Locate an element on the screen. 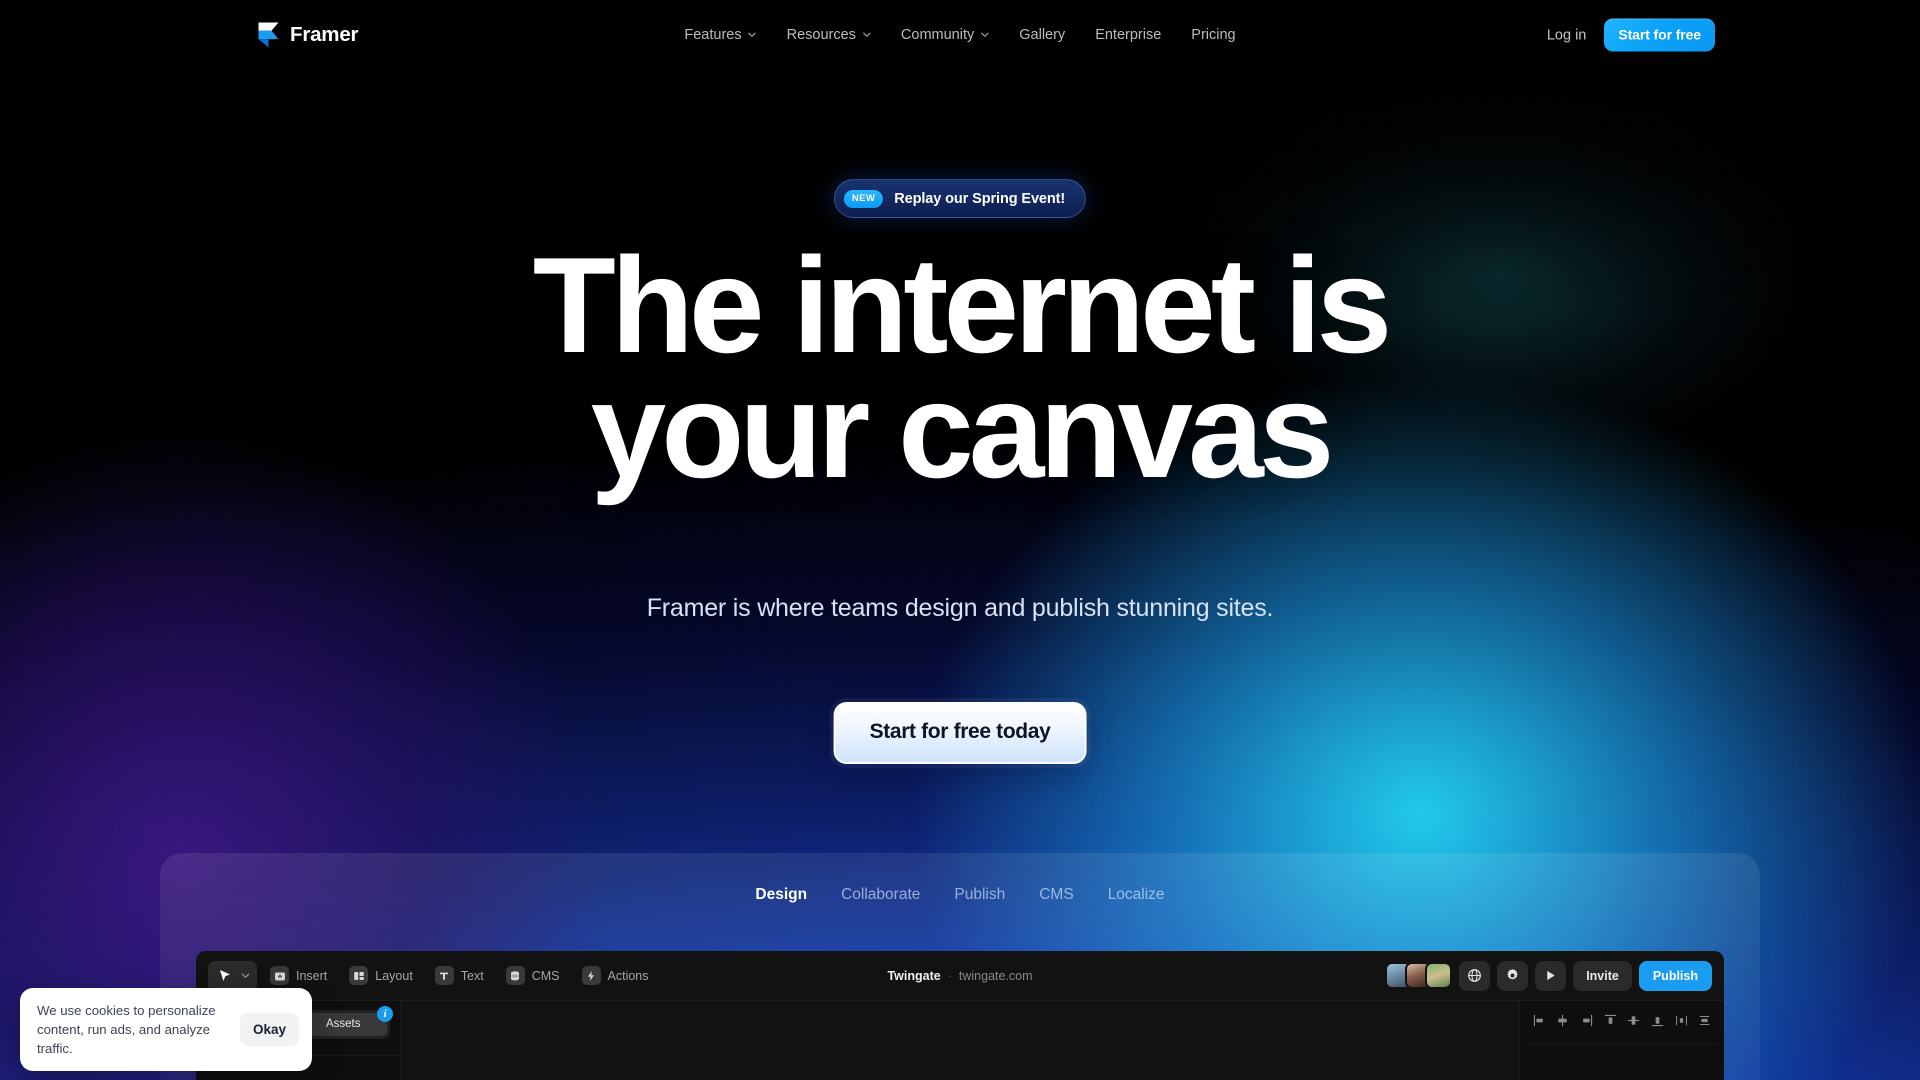 The height and width of the screenshot is (1080, 1920). brand-name: Framer is located at coordinates (324, 34).